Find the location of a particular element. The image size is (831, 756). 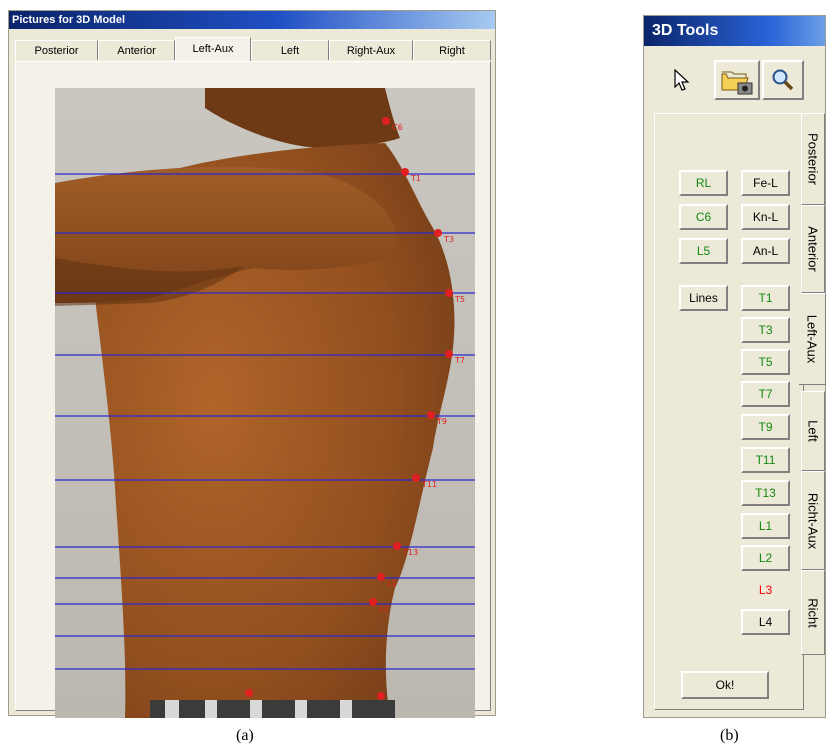

t5-button: T5 is located at coordinates (765, 362).